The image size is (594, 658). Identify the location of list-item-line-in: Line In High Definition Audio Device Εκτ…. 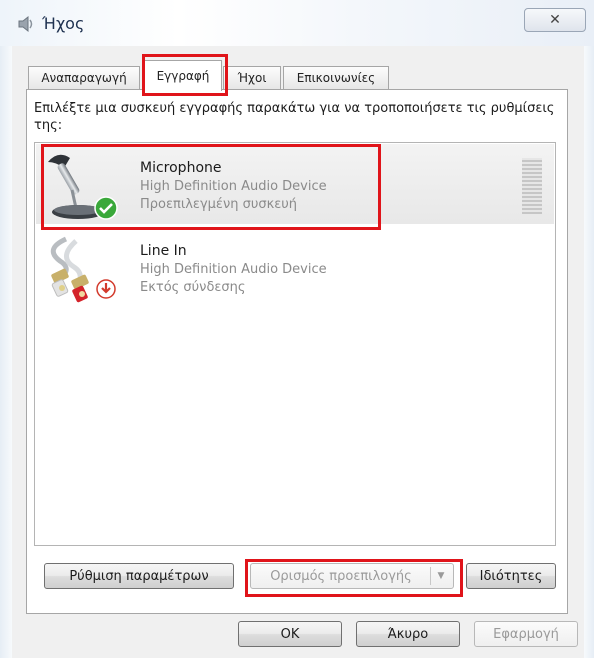
(295, 267).